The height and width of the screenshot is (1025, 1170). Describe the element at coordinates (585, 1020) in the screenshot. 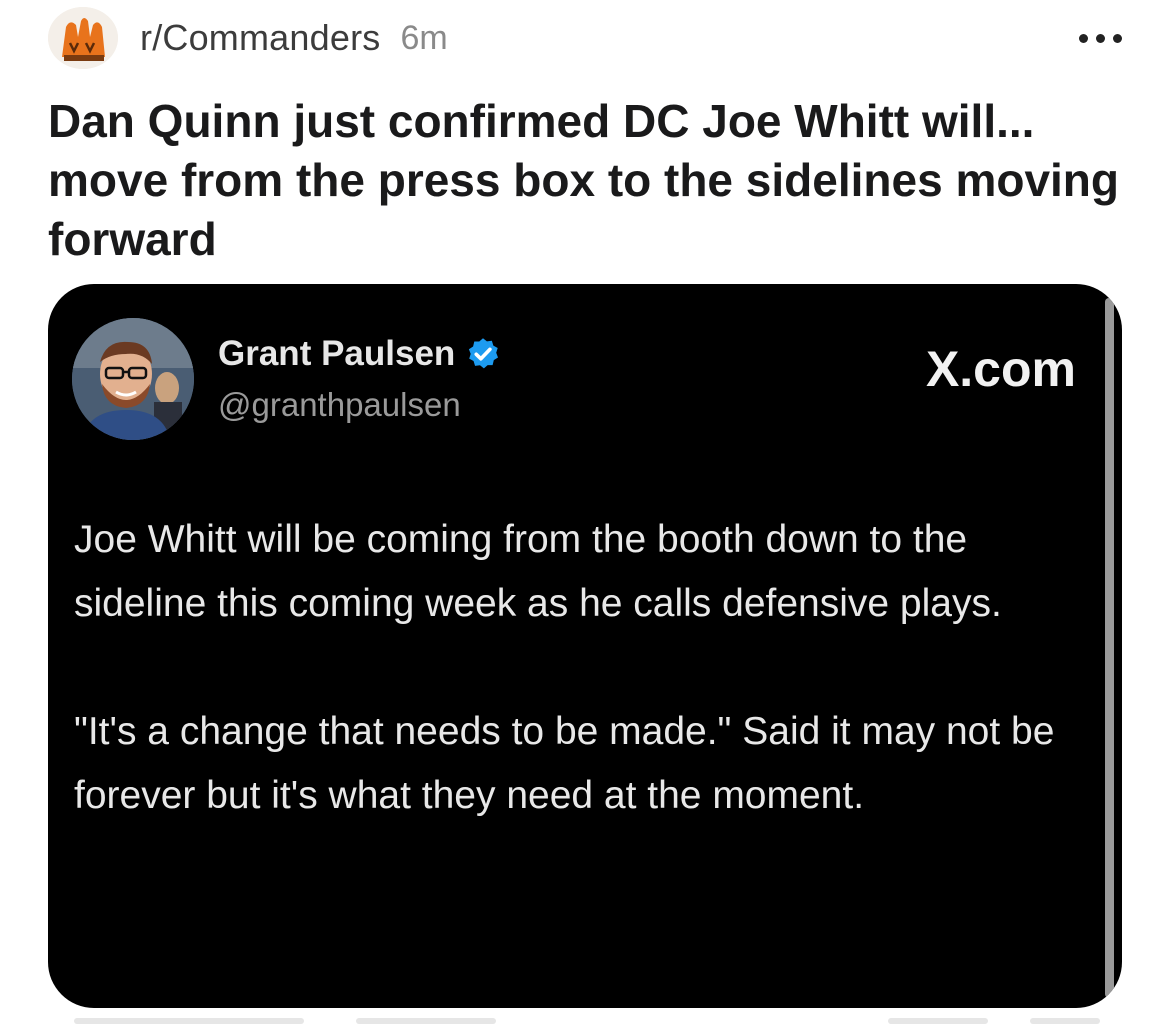

I see `next-content-hint` at that location.